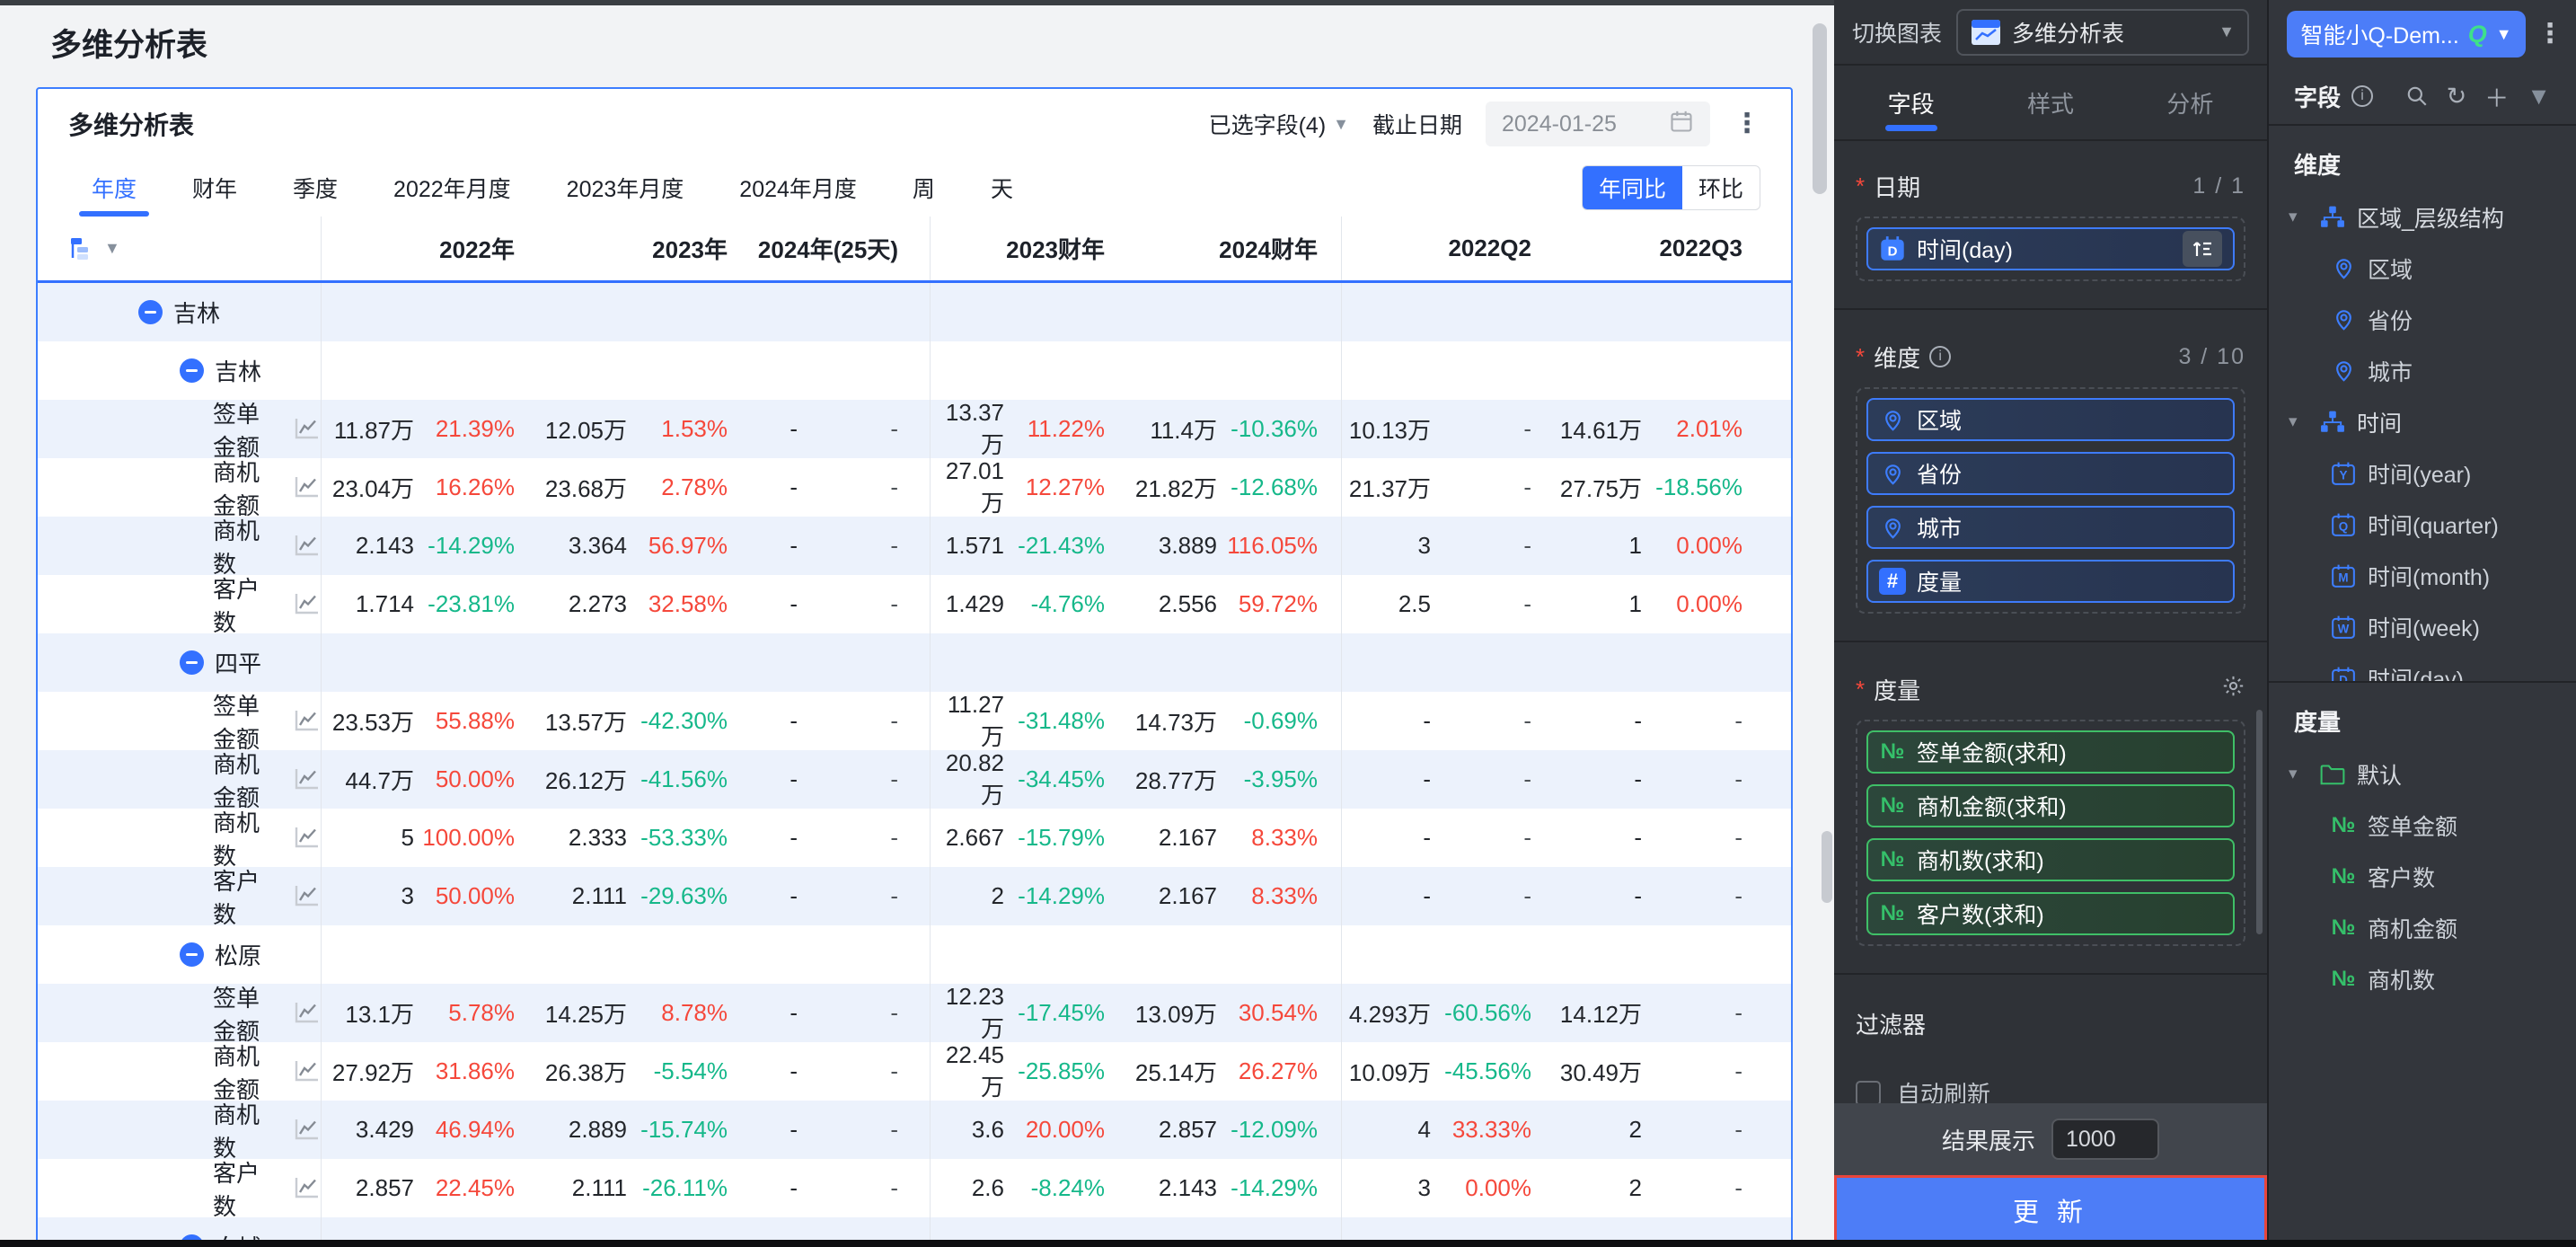 This screenshot has height=1247, width=2576. Describe the element at coordinates (625, 188) in the screenshot. I see `tab-2023年月度: 2023年月度` at that location.